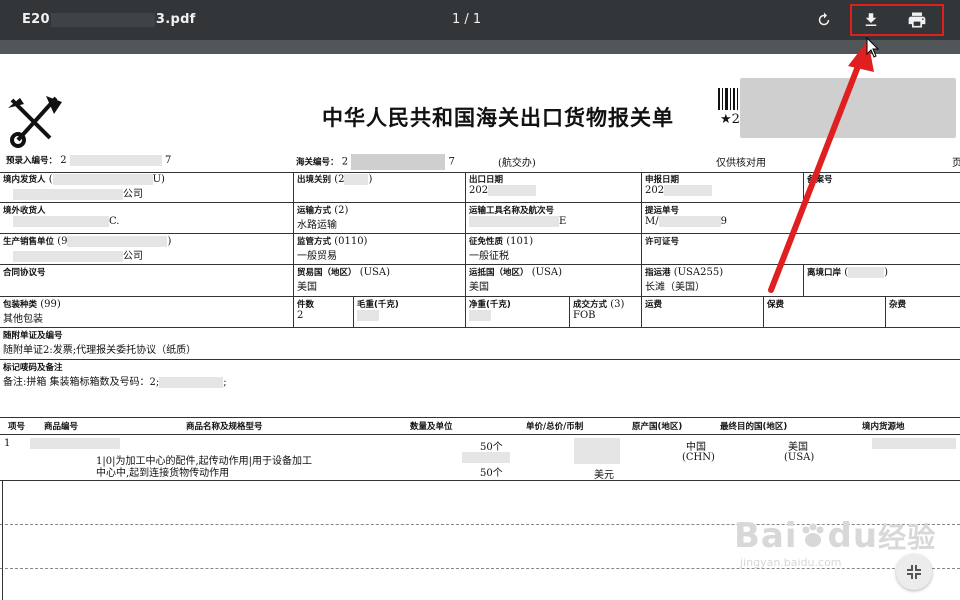 This screenshot has height=600, width=960. Describe the element at coordinates (914, 572) in the screenshot. I see `fit-page-button` at that location.